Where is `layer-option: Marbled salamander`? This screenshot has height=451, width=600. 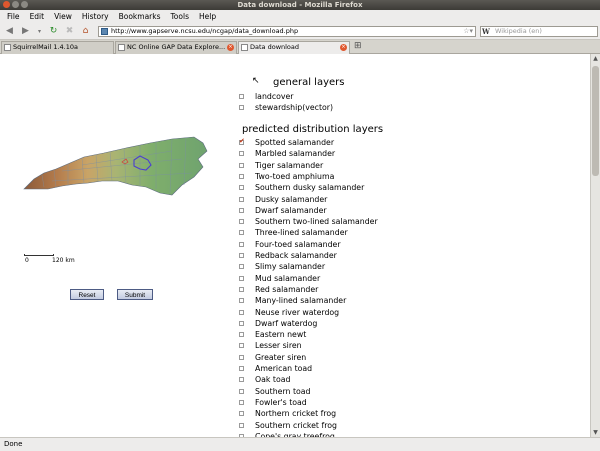
layer-option: Marbled salamander is located at coordinates (287, 153).